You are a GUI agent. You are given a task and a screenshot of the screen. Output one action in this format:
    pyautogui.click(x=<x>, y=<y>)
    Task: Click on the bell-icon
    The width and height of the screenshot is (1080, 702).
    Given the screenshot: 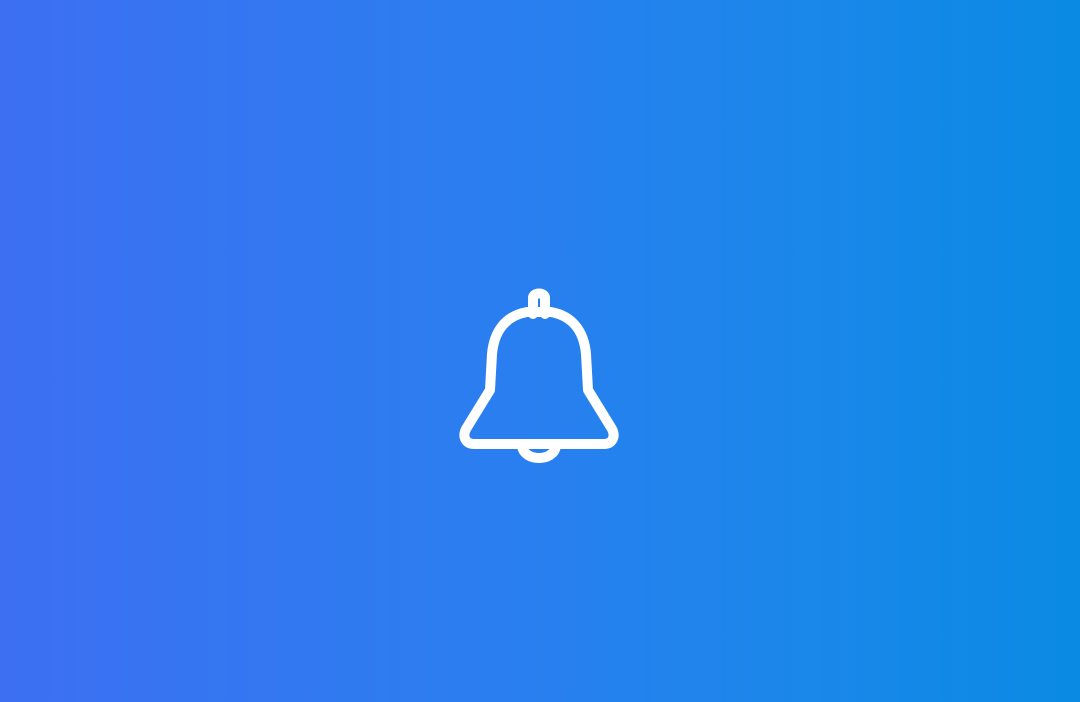 What is the action you would take?
    pyautogui.click(x=539, y=378)
    